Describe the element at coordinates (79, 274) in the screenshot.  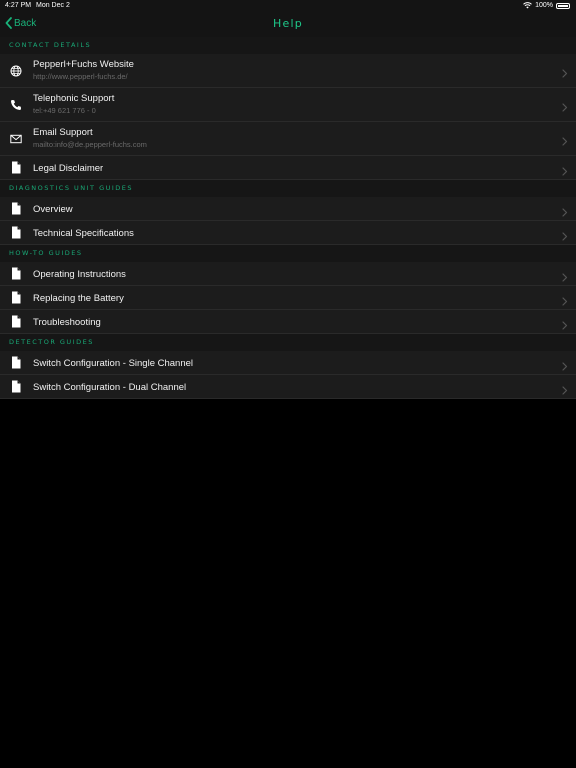
I see `list-item-title: Operating Instructions` at that location.